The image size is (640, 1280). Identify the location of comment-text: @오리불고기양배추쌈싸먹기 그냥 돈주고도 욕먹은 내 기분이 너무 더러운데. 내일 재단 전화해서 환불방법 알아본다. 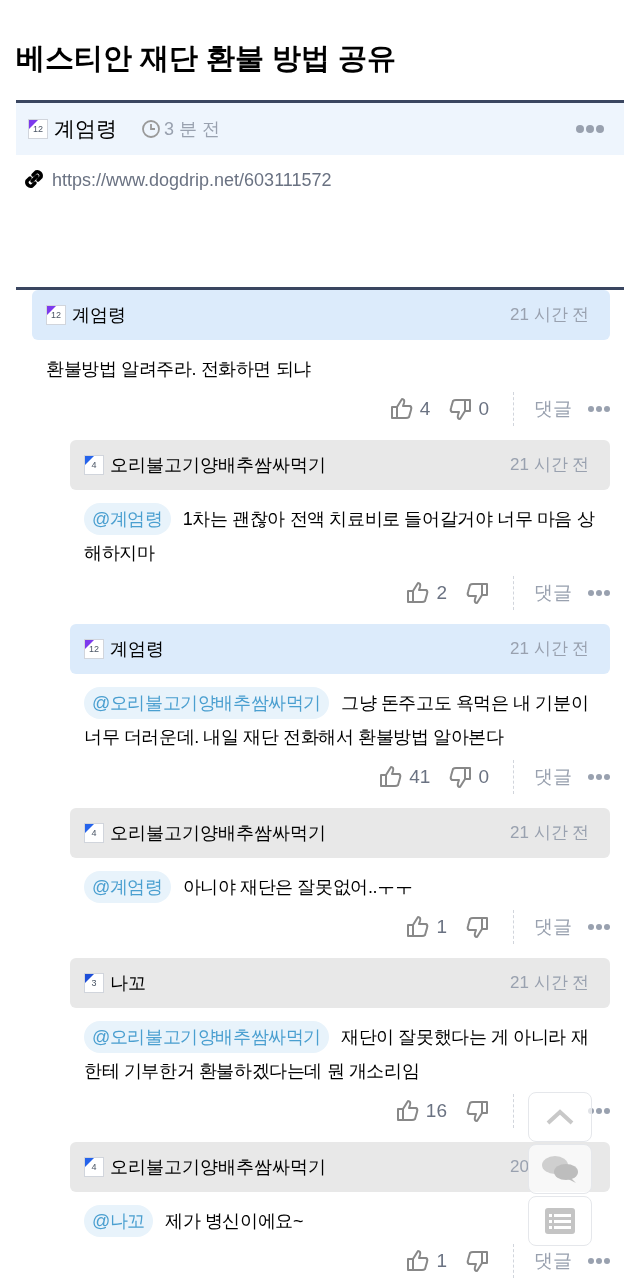
(340, 714).